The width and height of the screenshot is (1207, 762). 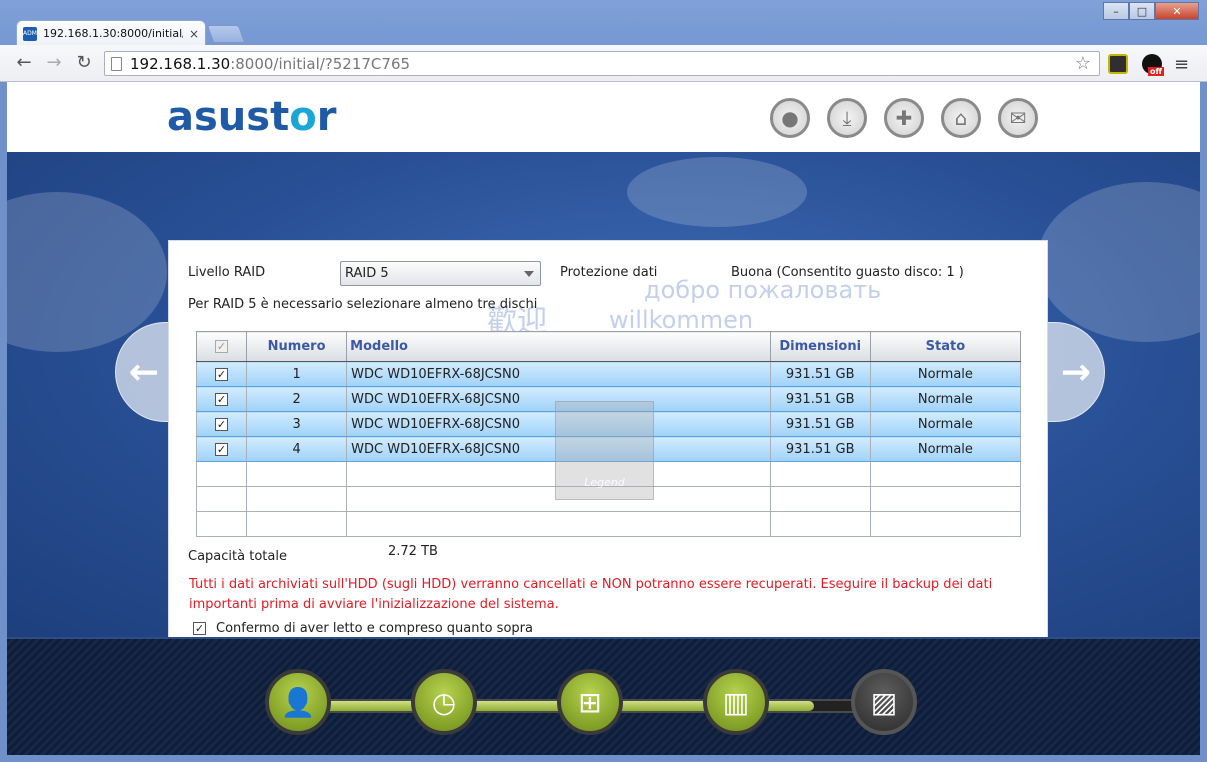 What do you see at coordinates (444, 702) in the screenshot?
I see `step-clock-icon: ◷` at bounding box center [444, 702].